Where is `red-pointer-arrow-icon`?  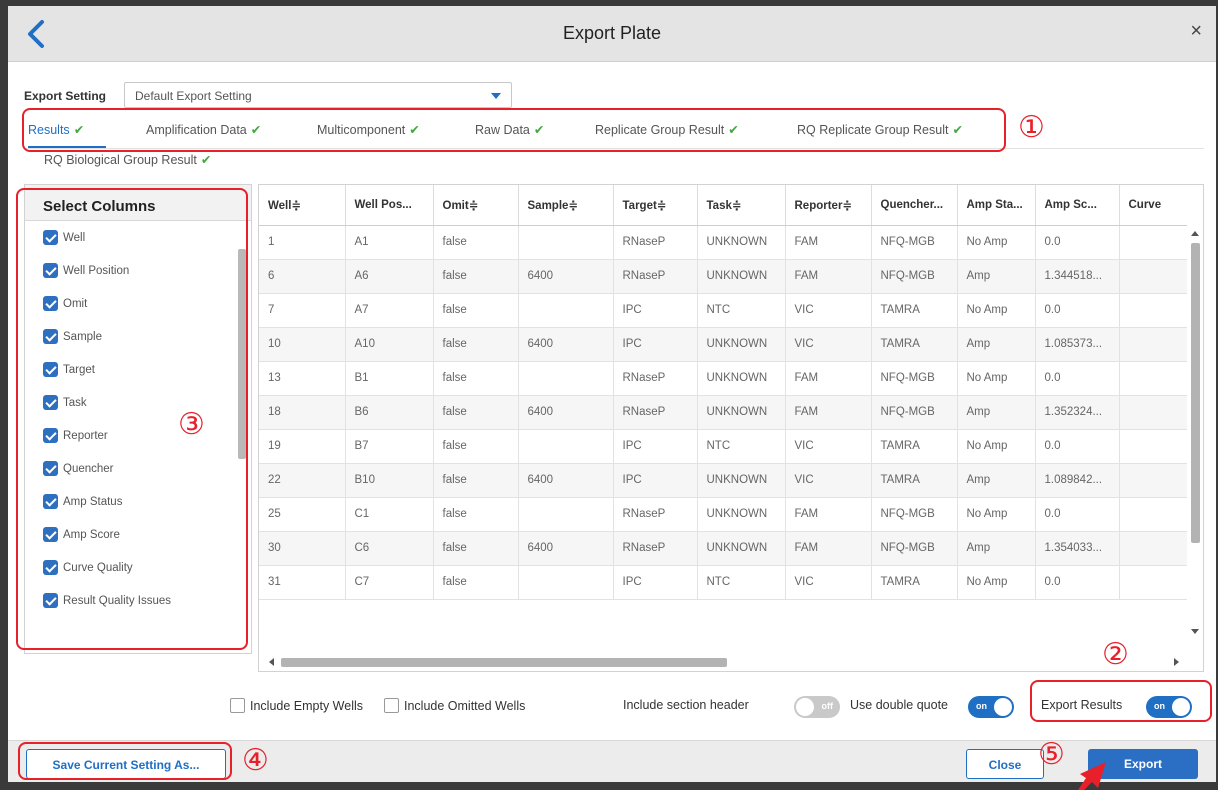
red-pointer-arrow-icon is located at coordinates (1092, 776).